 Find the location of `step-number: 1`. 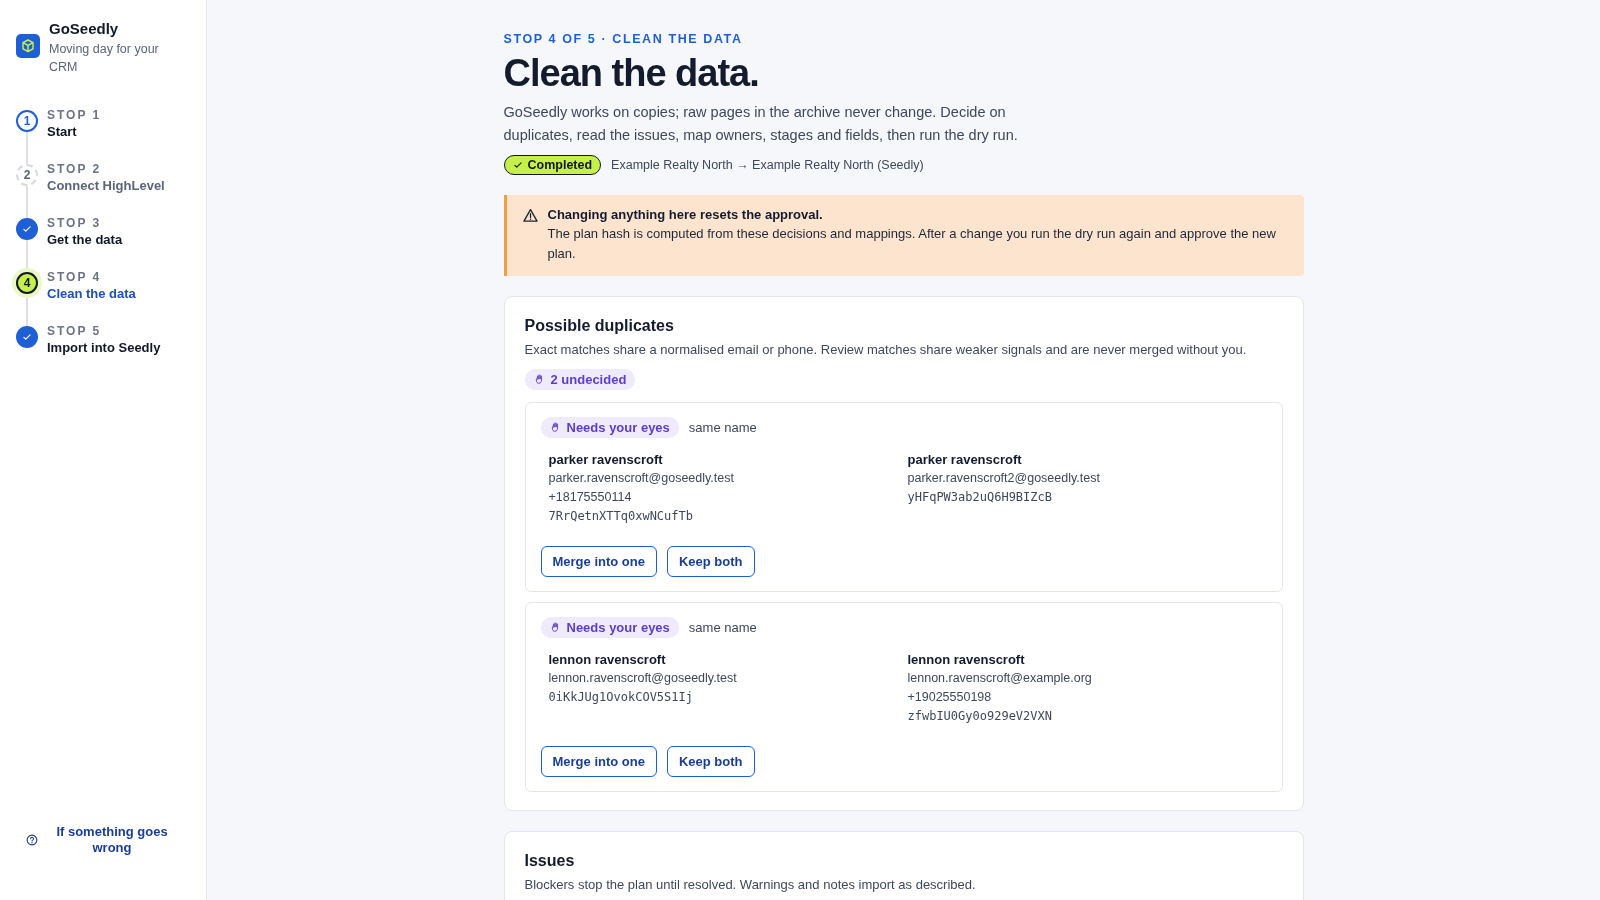

step-number: 1 is located at coordinates (27, 121).